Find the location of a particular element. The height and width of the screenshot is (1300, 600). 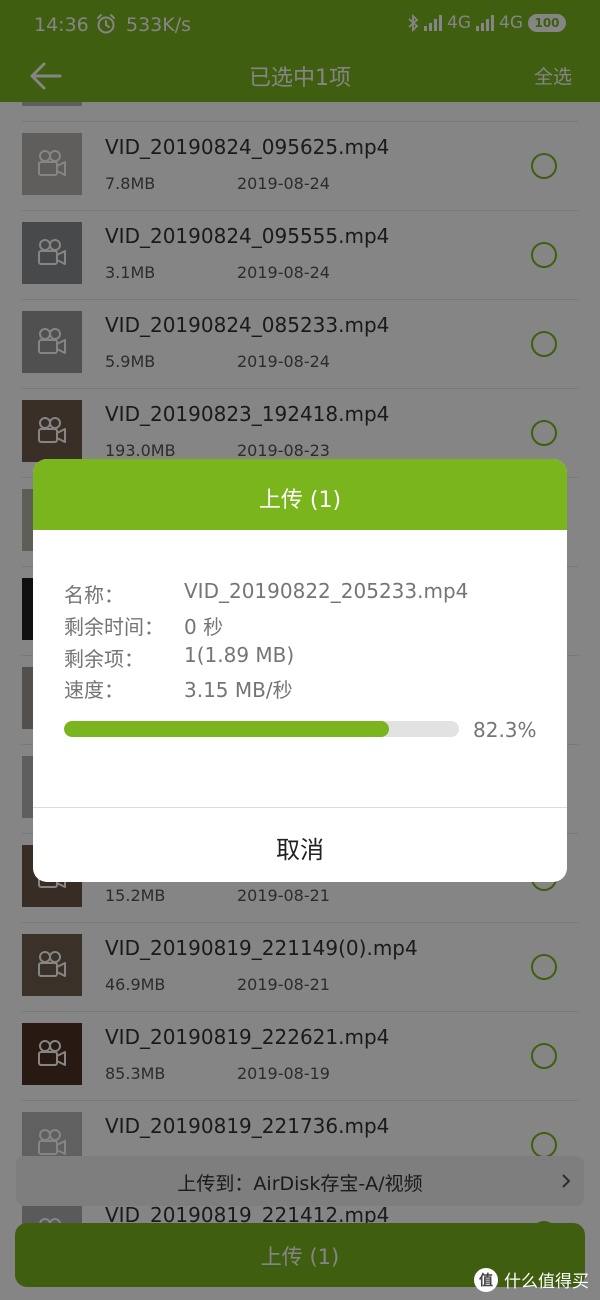

cancel-button-label: 取消 is located at coordinates (300, 850).